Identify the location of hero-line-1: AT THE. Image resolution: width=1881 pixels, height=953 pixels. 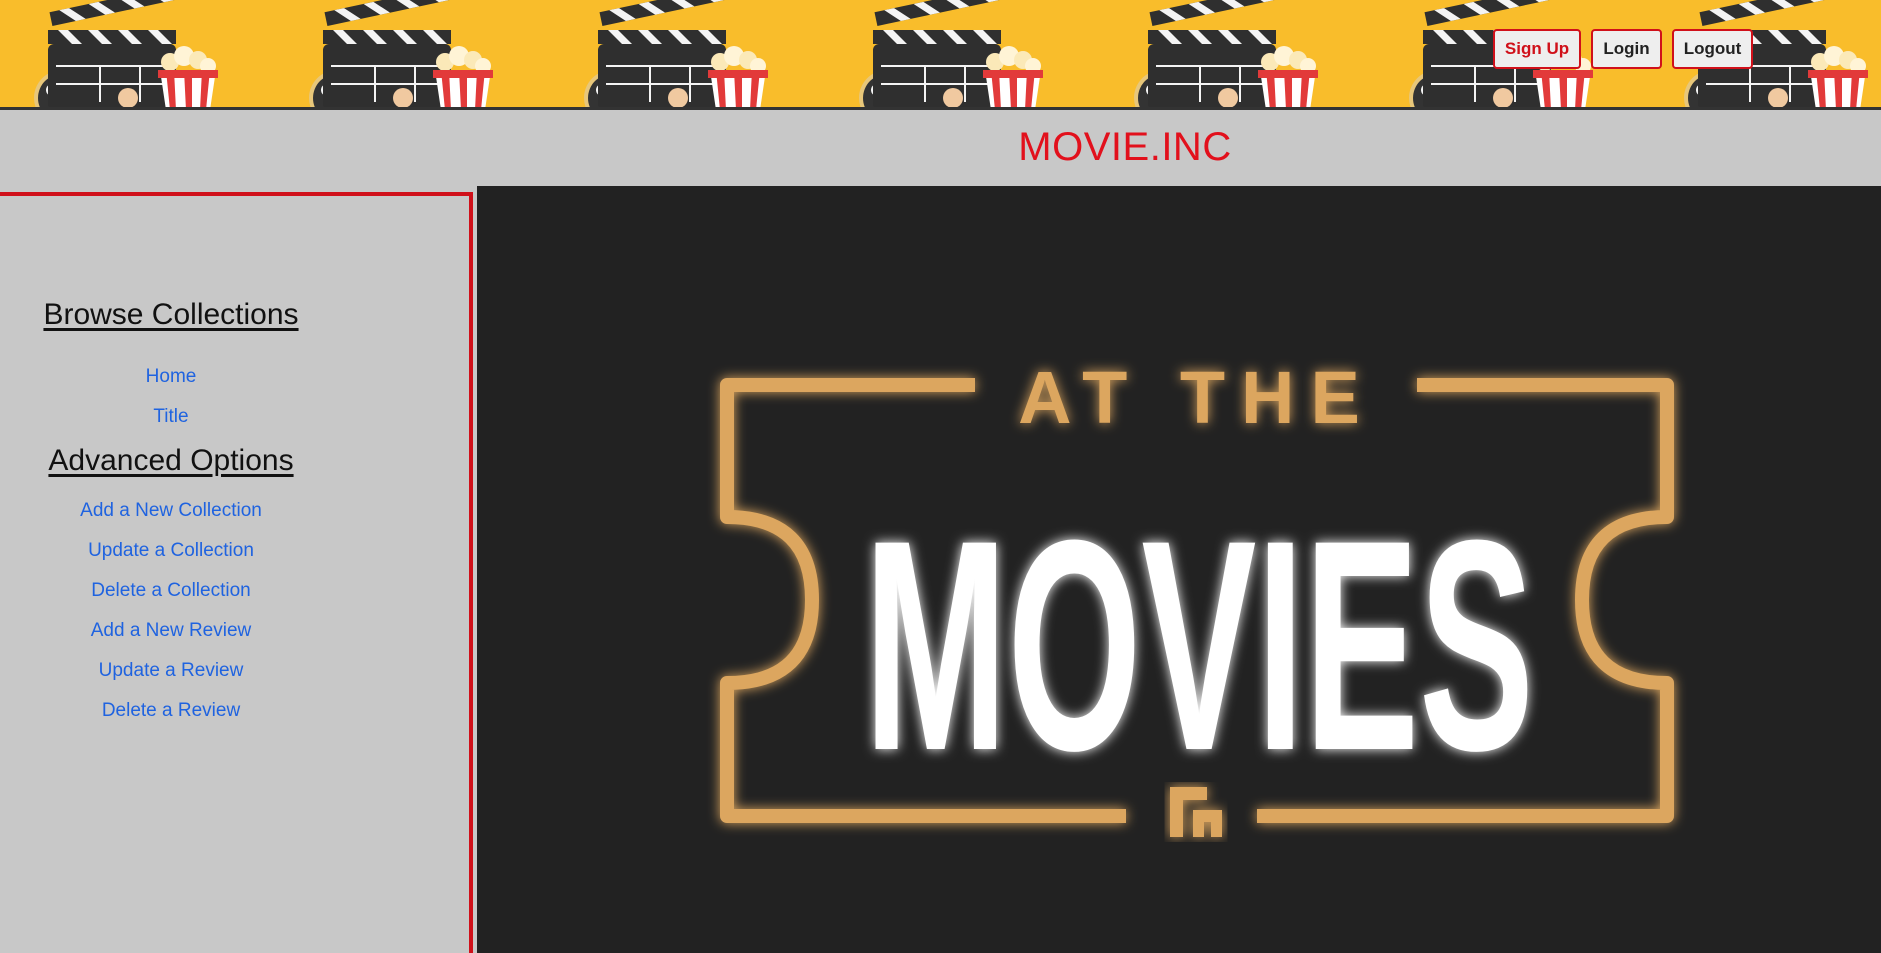
(1197, 397).